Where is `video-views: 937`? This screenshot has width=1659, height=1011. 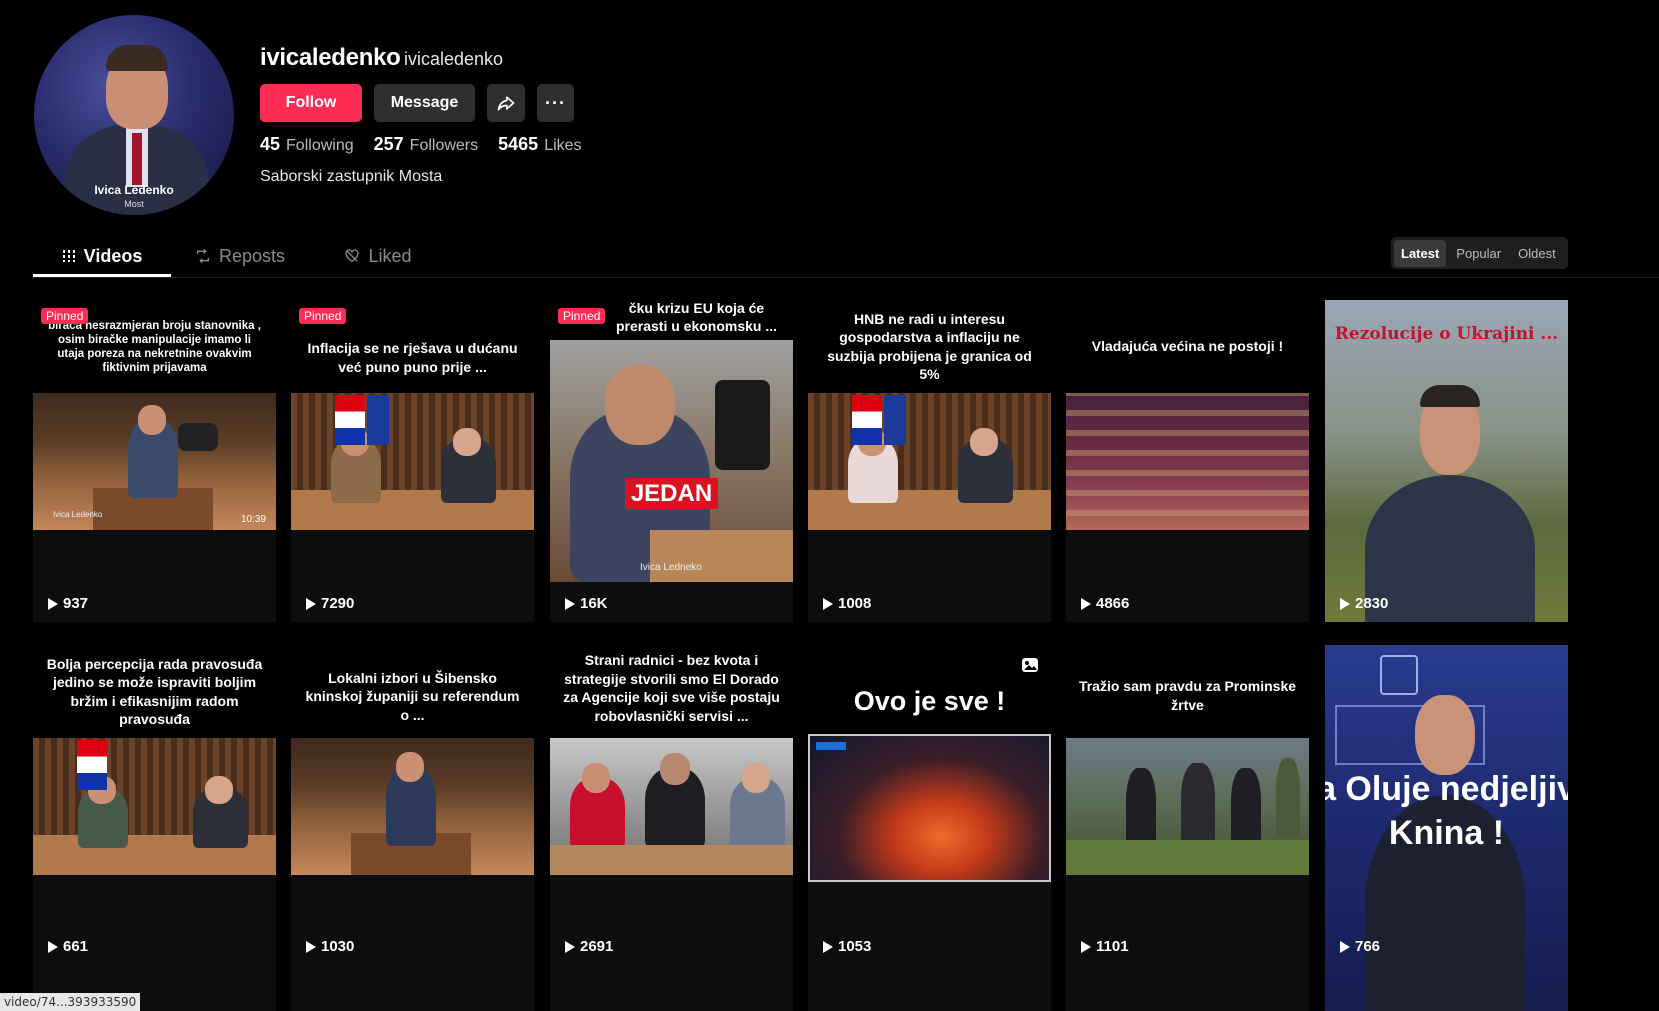
video-views: 937 is located at coordinates (68, 603).